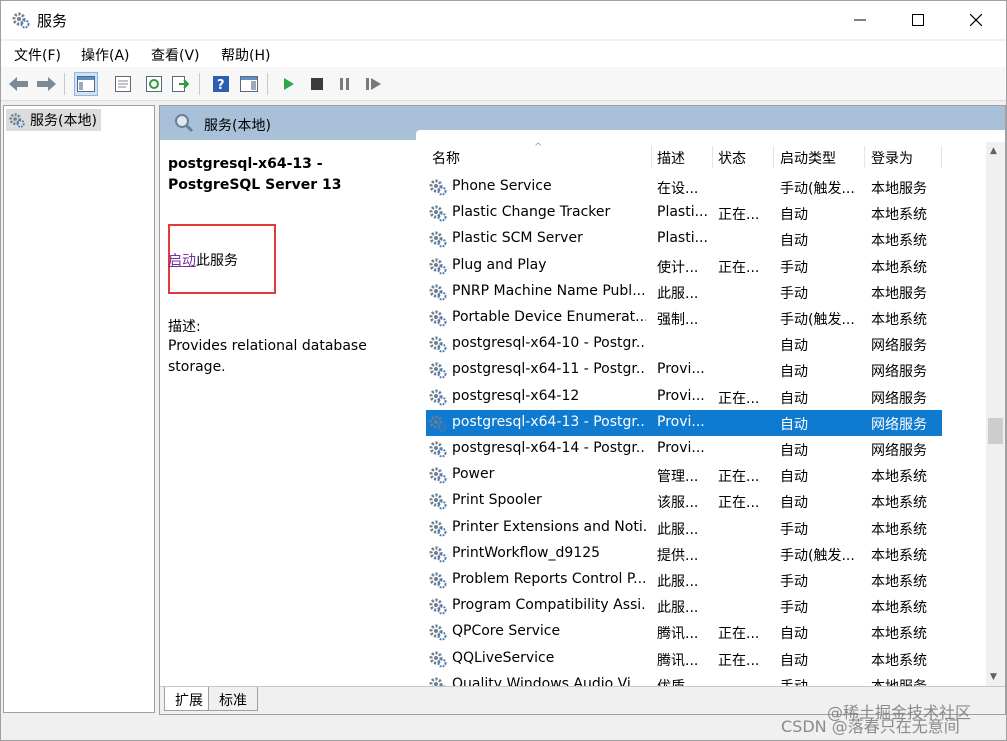 This screenshot has width=1007, height=741. I want to click on show-action-pane-button, so click(249, 84).